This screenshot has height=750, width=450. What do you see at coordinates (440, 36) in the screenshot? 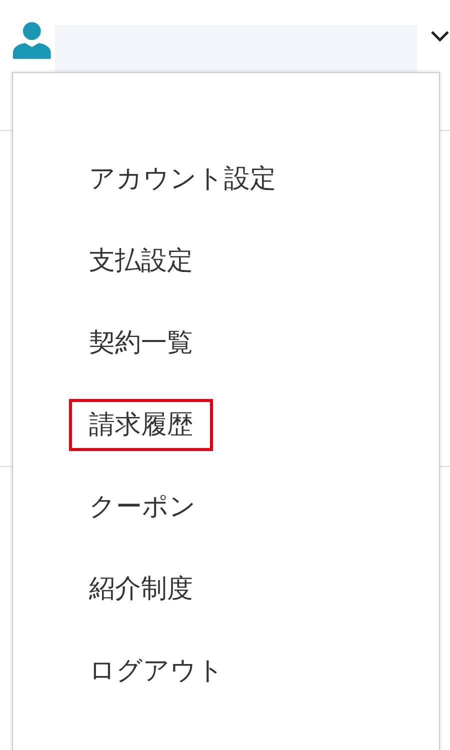
I see `chevron-down-icon` at bounding box center [440, 36].